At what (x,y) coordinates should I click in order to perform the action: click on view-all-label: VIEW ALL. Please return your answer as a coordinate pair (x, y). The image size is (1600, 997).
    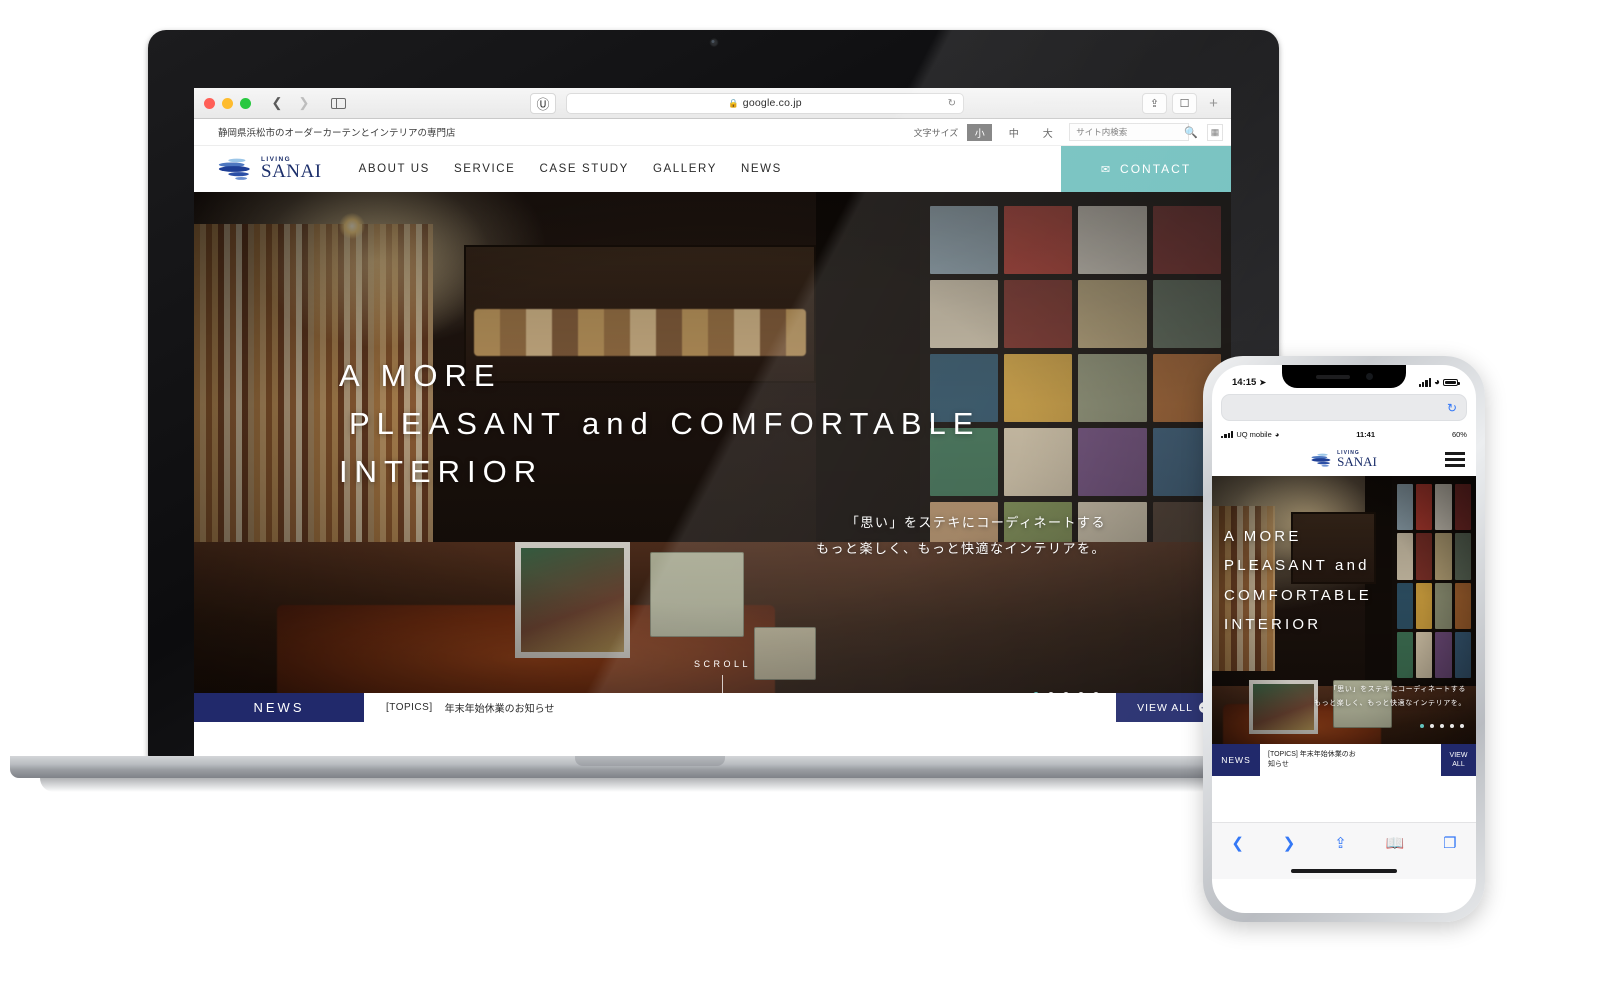
    Looking at the image, I should click on (1165, 707).